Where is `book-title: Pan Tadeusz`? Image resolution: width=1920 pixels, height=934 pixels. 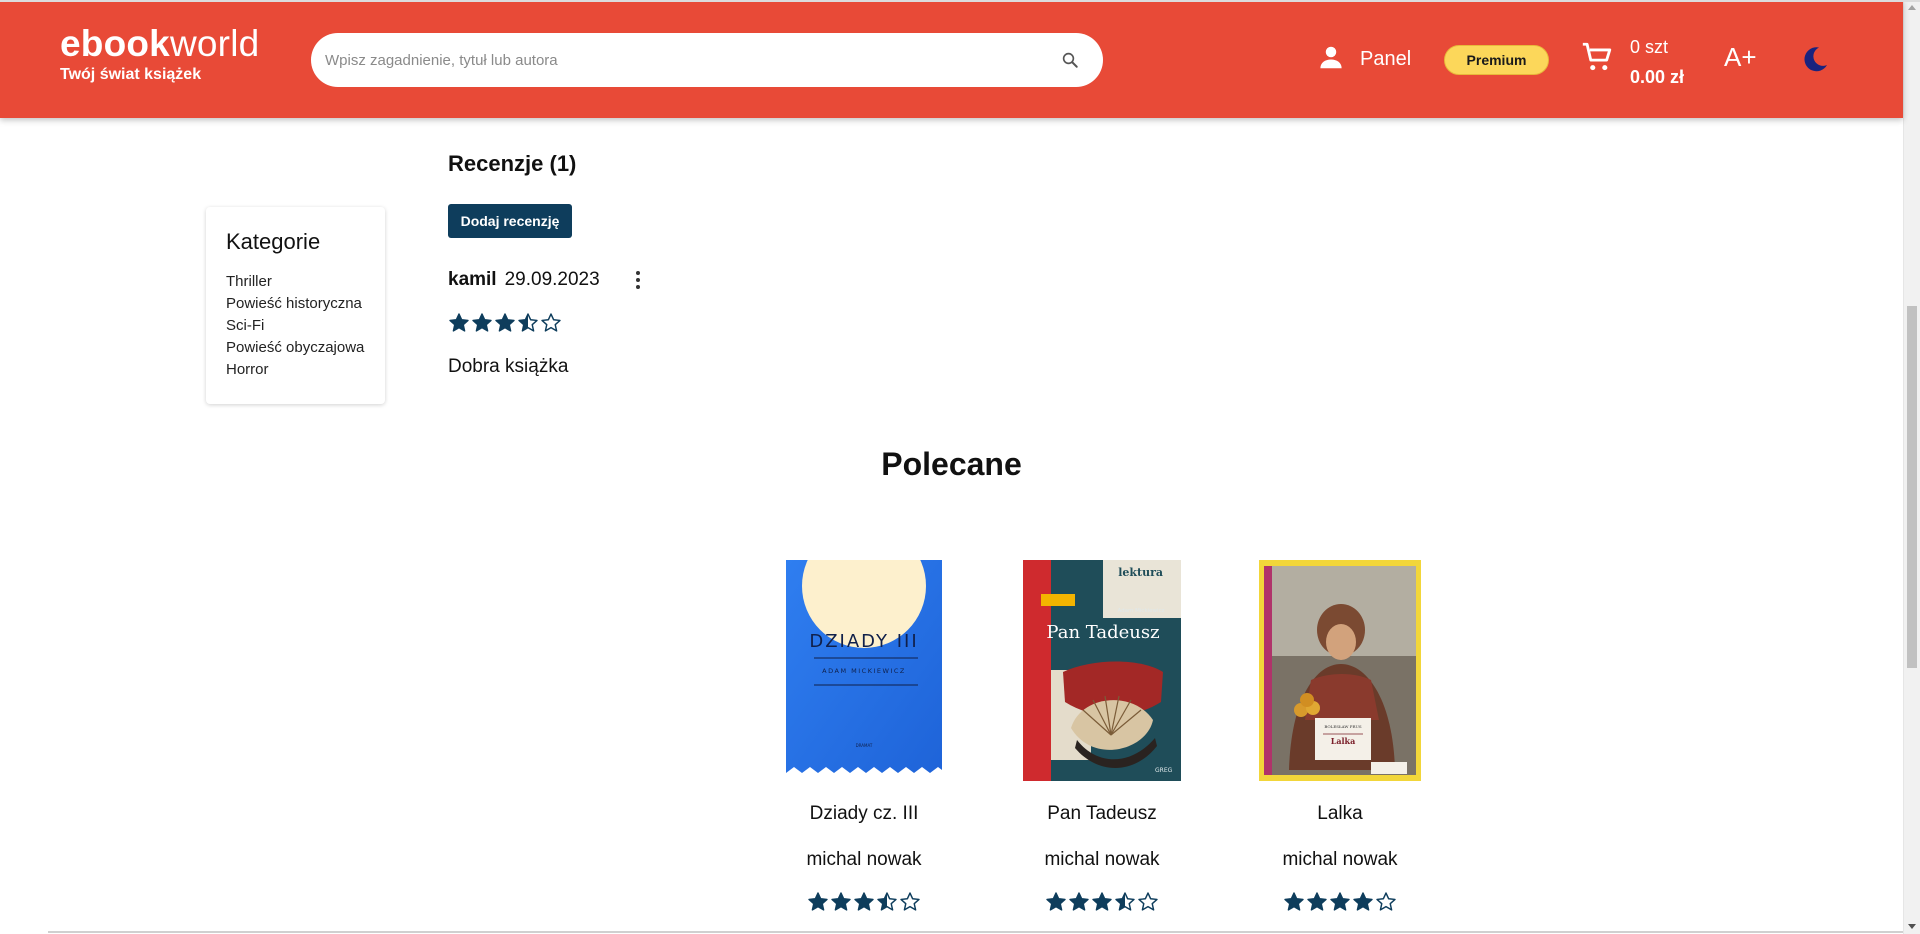
book-title: Pan Tadeusz is located at coordinates (1102, 814).